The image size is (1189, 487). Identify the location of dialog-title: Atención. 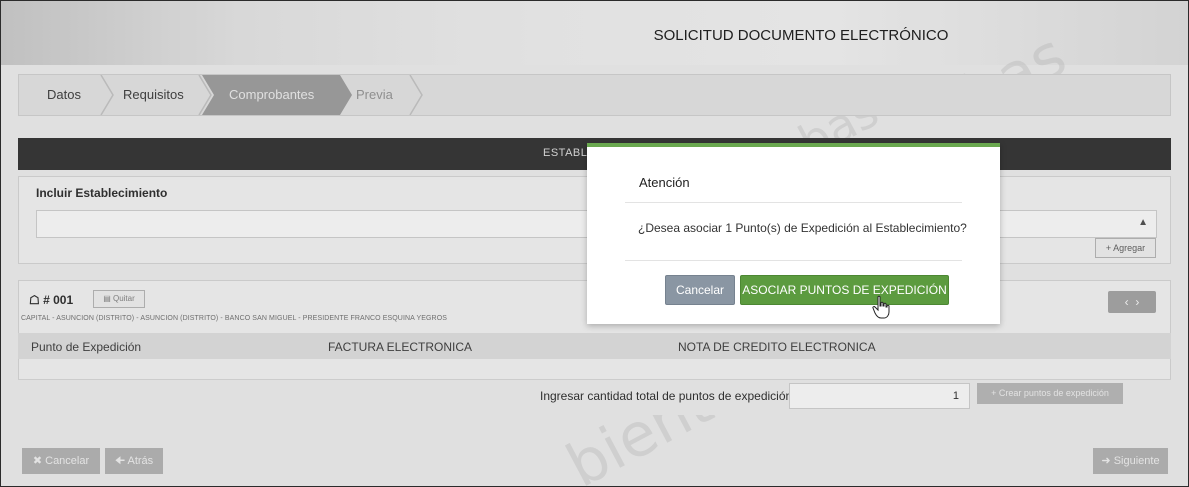
(664, 182).